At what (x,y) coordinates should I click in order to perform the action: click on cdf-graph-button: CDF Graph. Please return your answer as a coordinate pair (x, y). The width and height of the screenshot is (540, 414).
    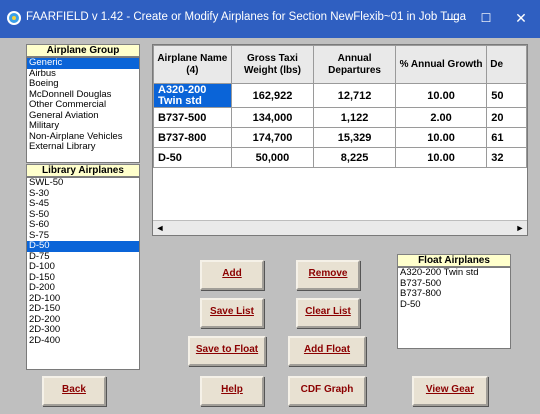
    Looking at the image, I should click on (327, 391).